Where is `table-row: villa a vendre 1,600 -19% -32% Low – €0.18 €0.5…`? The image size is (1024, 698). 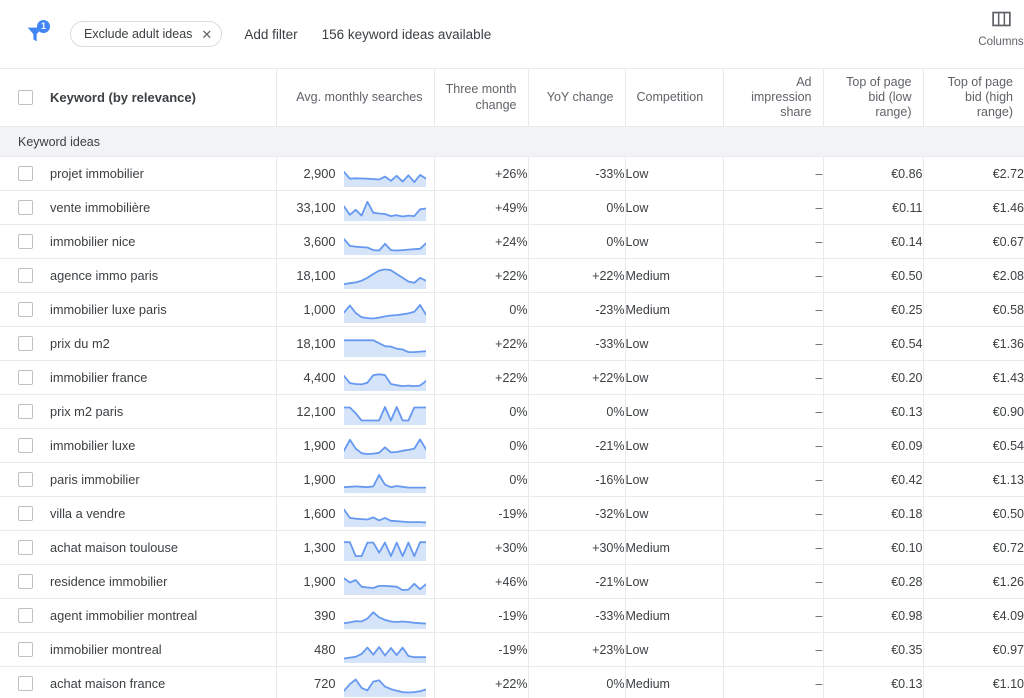
table-row: villa a vendre 1,600 -19% -32% Low – €0.18 €0.5… is located at coordinates (512, 513).